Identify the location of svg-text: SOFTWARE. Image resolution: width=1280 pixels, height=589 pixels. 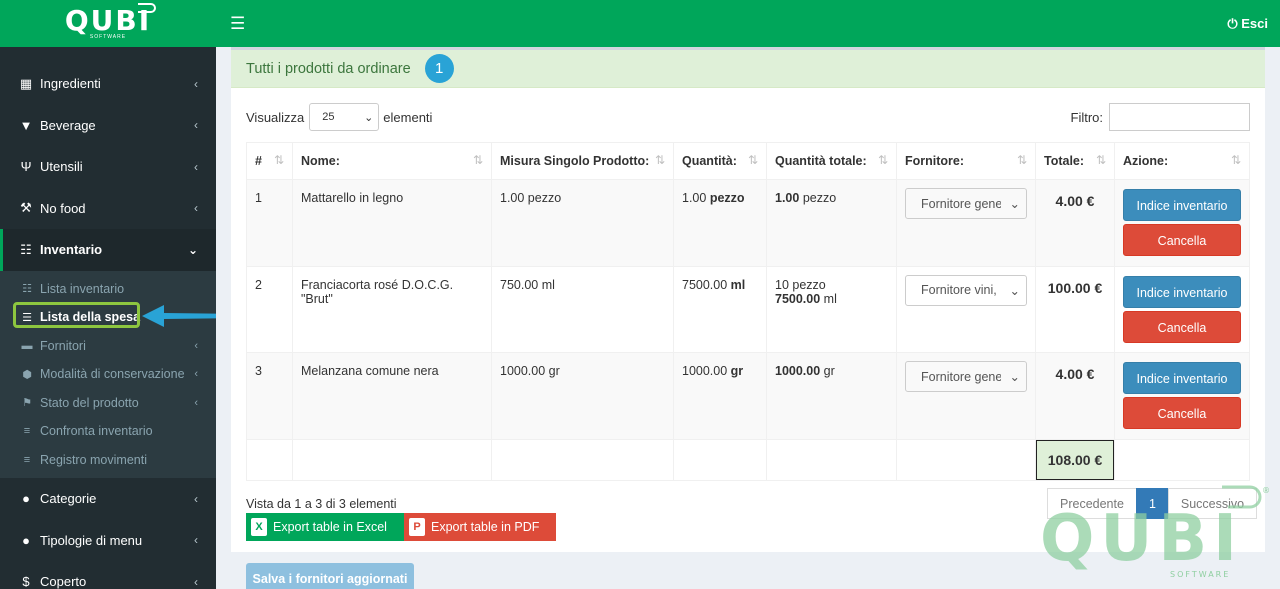
(1200, 574).